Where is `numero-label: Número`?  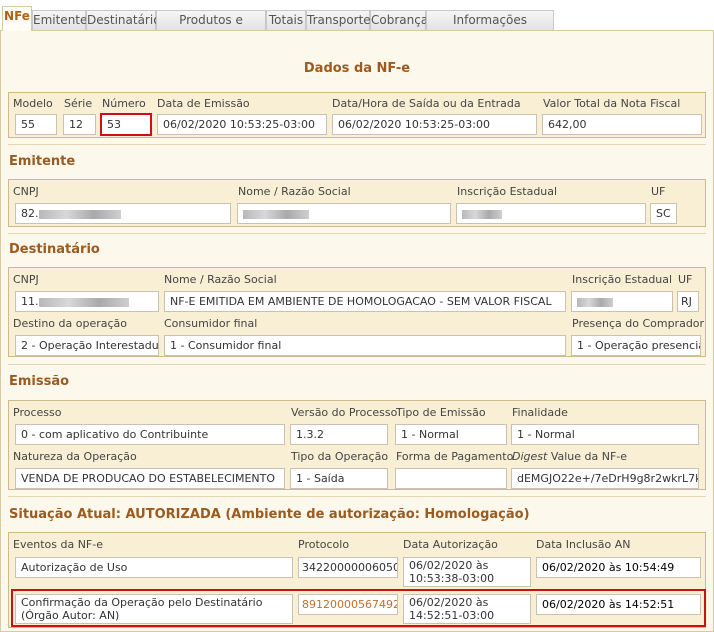
numero-label: Número is located at coordinates (124, 103).